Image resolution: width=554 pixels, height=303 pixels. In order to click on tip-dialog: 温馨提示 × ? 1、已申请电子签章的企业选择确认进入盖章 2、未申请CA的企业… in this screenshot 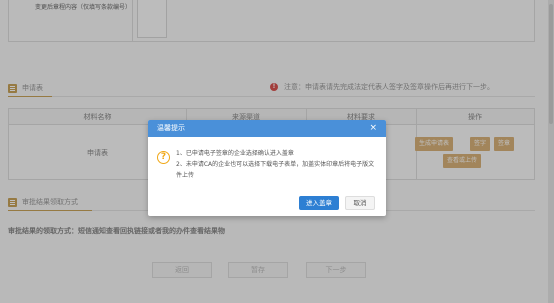, I will do `click(267, 168)`.